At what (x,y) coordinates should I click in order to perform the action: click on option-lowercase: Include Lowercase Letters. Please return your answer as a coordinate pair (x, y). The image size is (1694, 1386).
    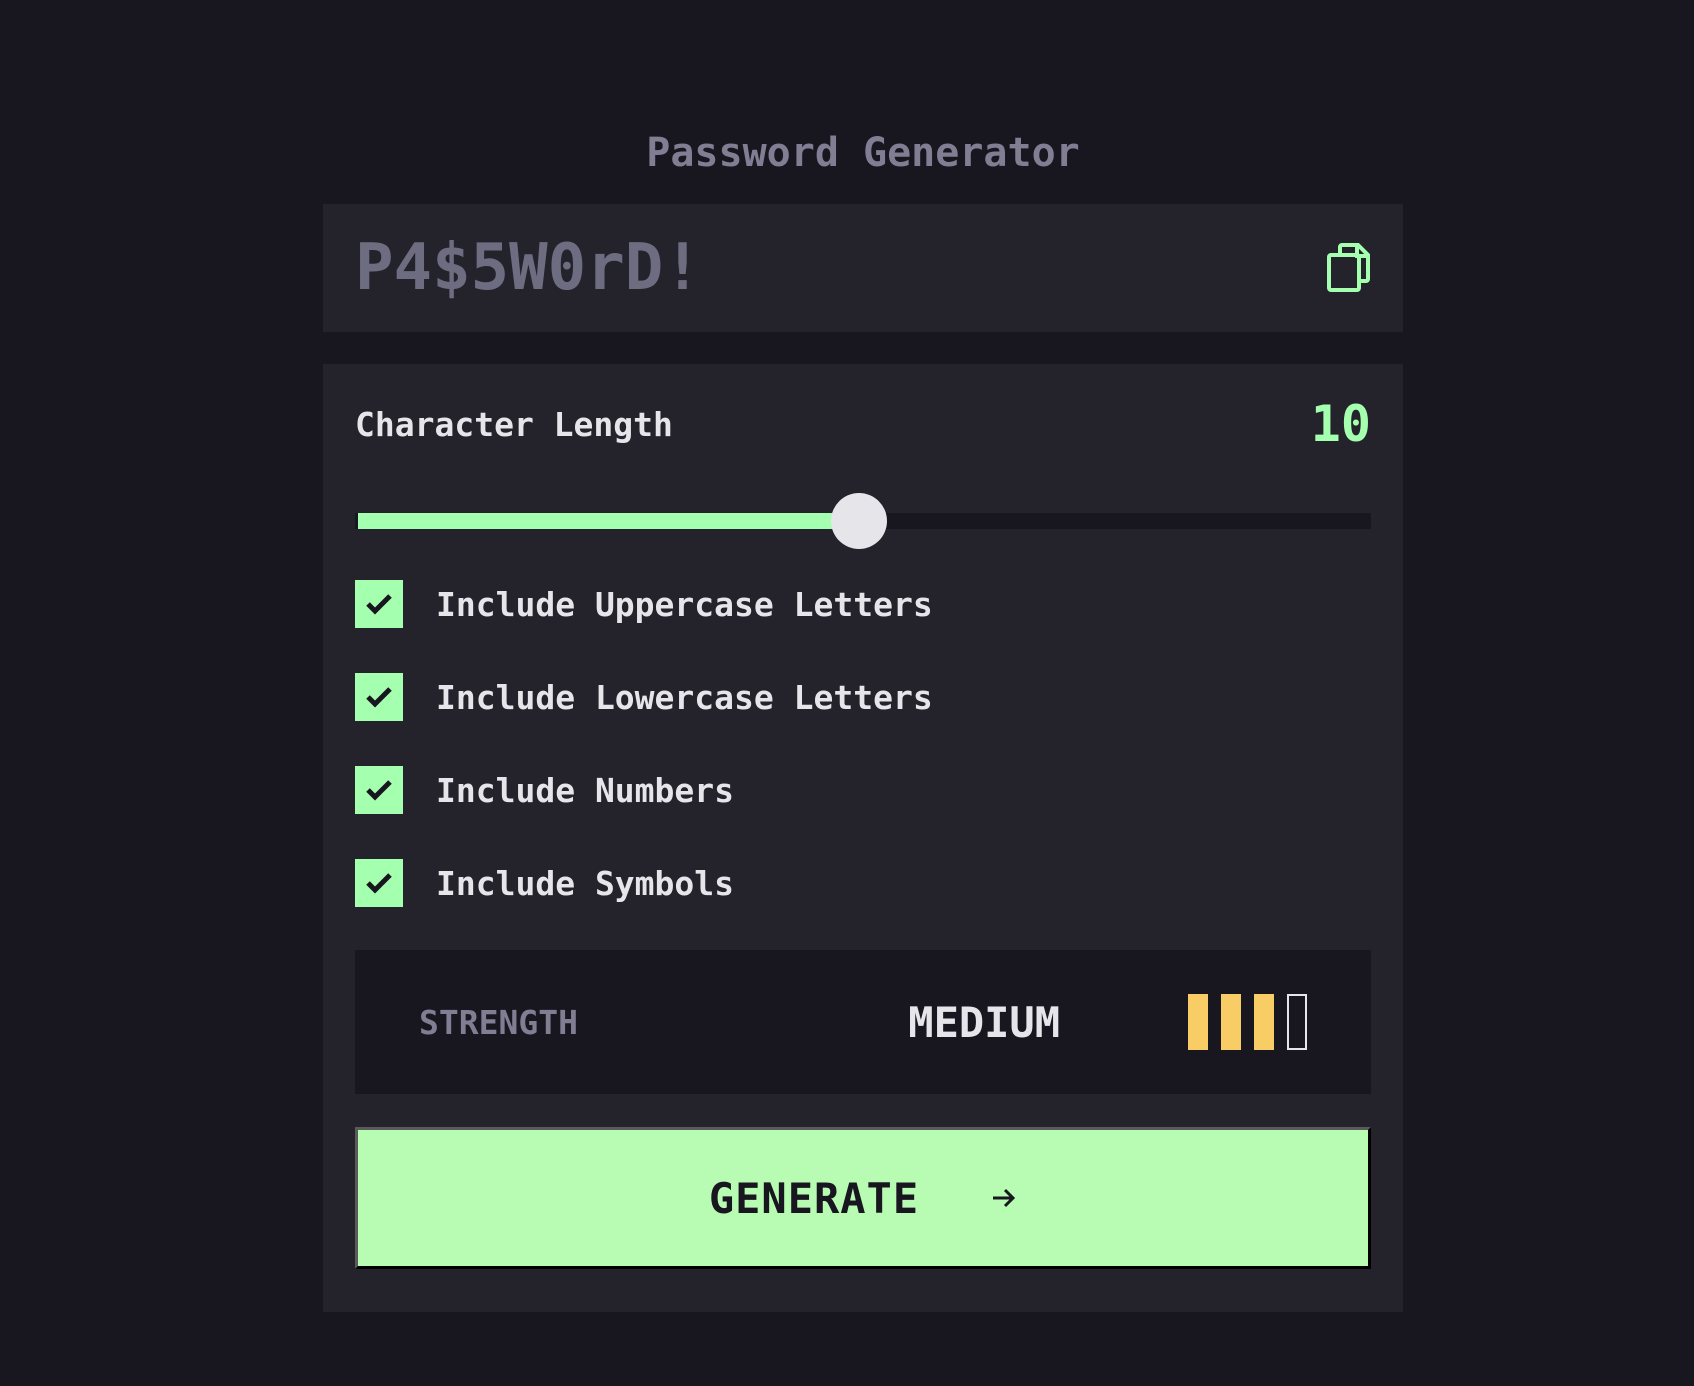
    Looking at the image, I should click on (863, 697).